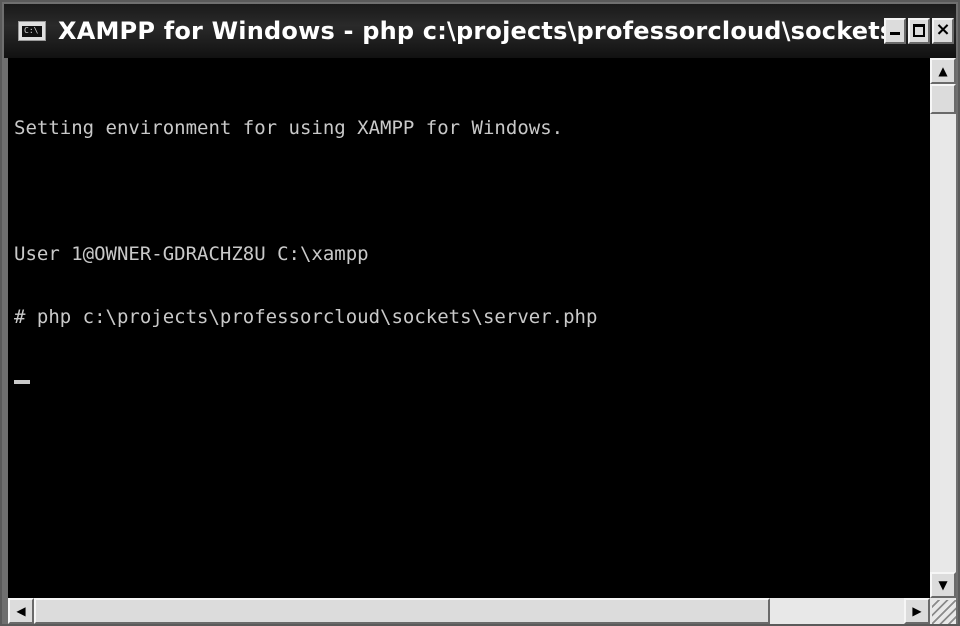 Image resolution: width=960 pixels, height=626 pixels. Describe the element at coordinates (895, 31) in the screenshot. I see `minimize-button` at that location.